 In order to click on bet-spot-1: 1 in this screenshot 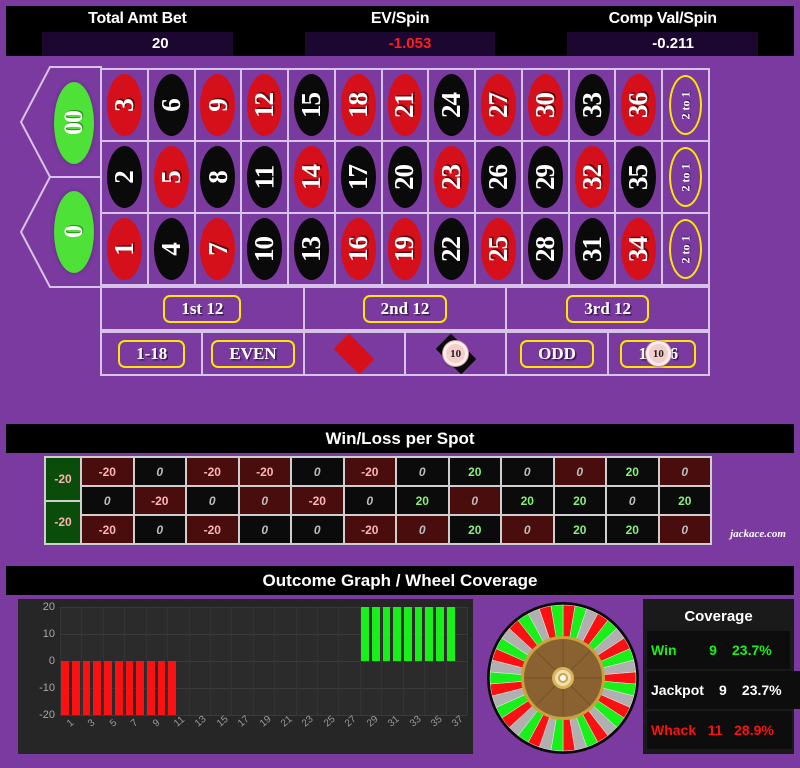, I will do `click(124, 249)`.